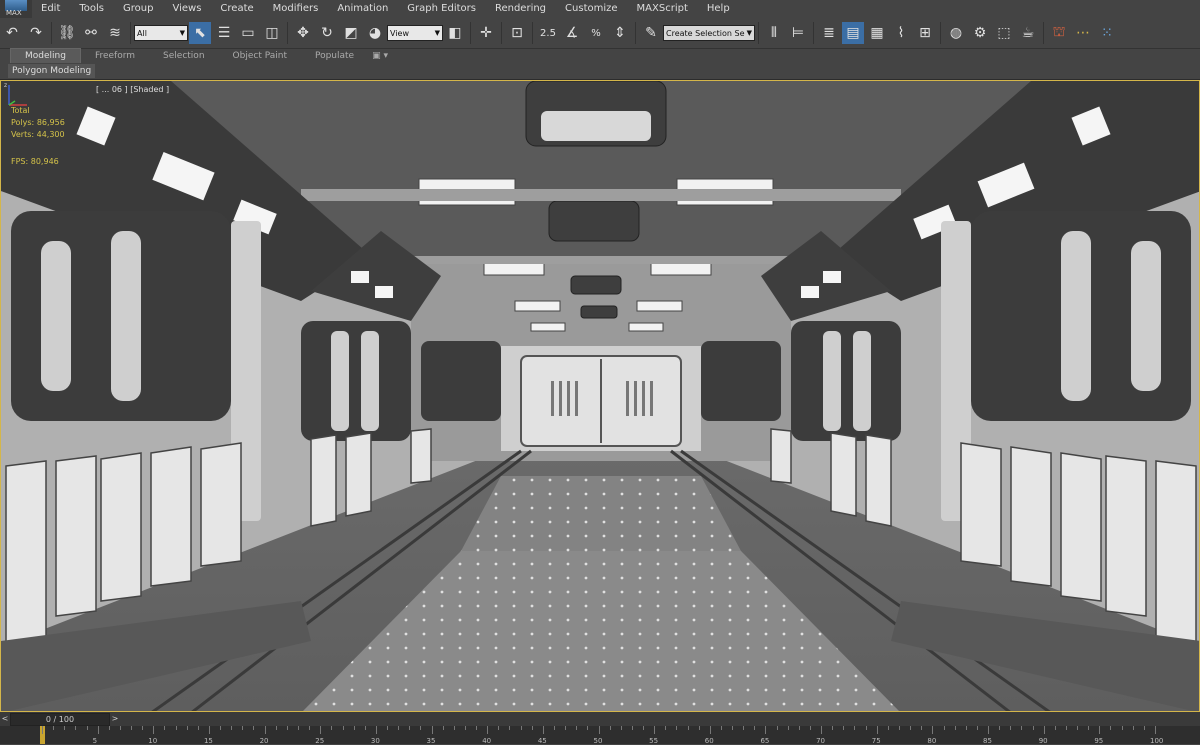 The width and height of the screenshot is (1200, 745). What do you see at coordinates (45, 56) in the screenshot?
I see `tab-modeling: Modeling` at bounding box center [45, 56].